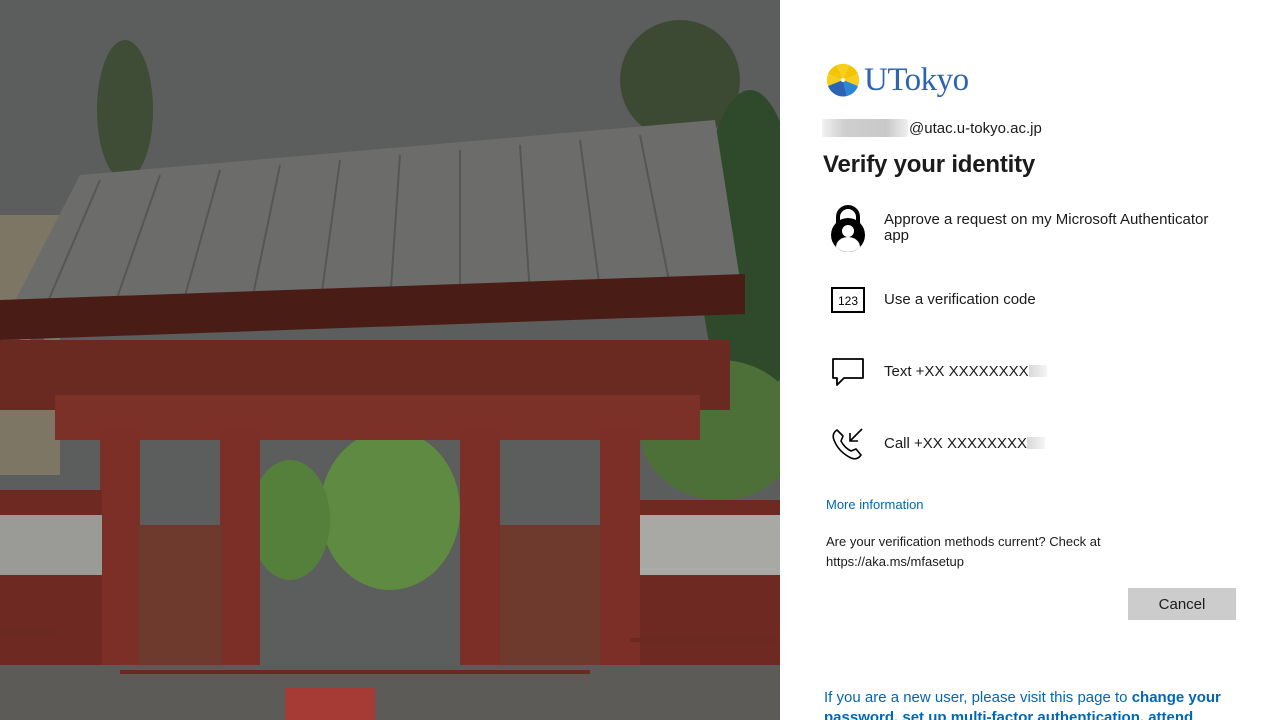 The width and height of the screenshot is (1280, 720). I want to click on utokyo-logo: UTokyo, so click(897, 80).